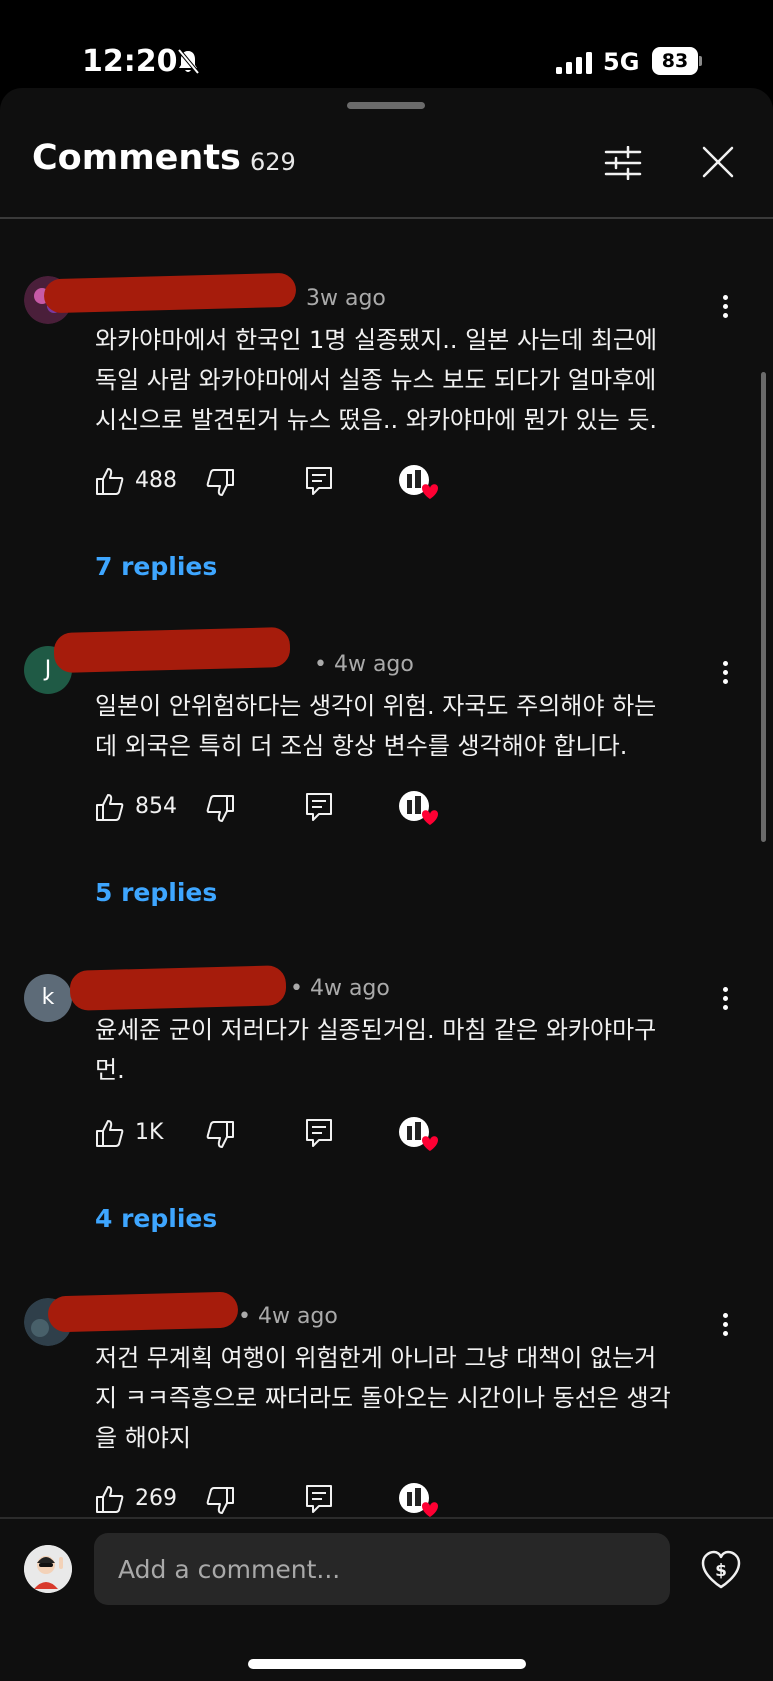 The height and width of the screenshot is (1681, 773). What do you see at coordinates (156, 892) in the screenshot?
I see `view-replies-link: 5 replies` at bounding box center [156, 892].